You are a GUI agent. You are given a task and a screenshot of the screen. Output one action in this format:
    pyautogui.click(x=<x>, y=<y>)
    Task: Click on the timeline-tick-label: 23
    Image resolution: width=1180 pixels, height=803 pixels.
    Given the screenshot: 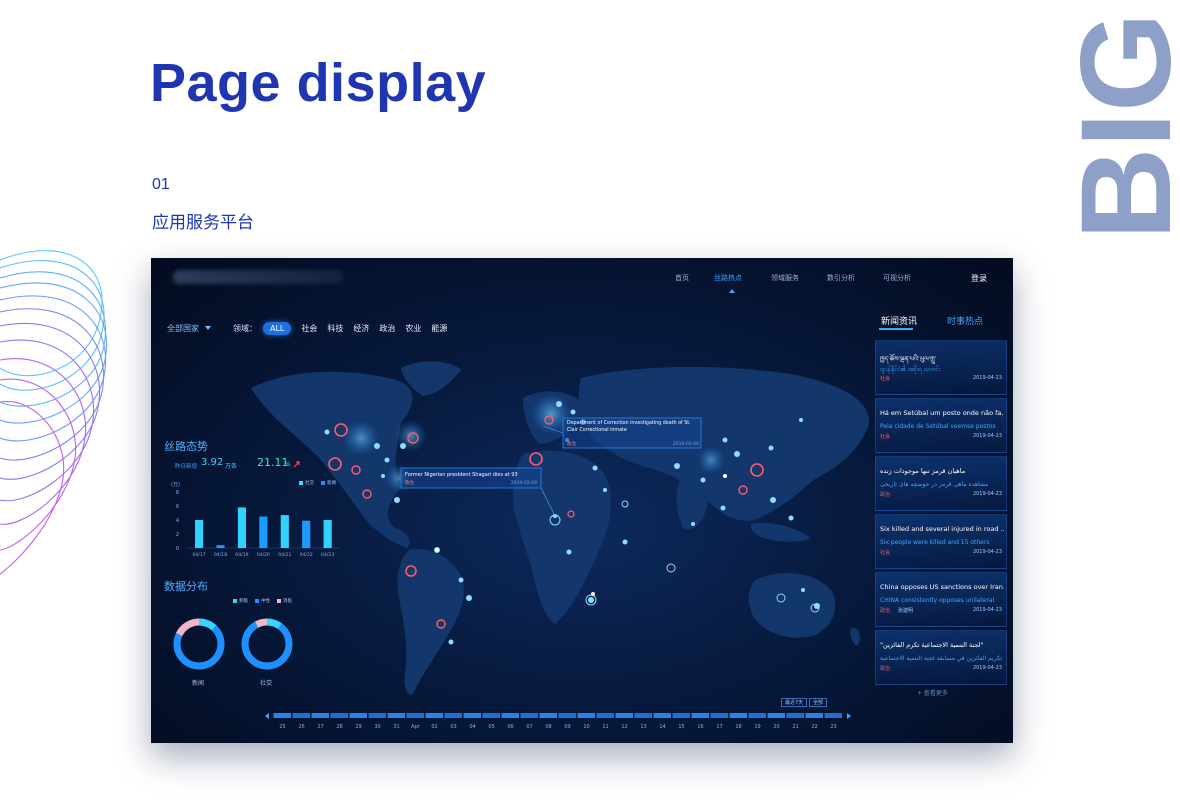 What is the action you would take?
    pyautogui.click(x=833, y=727)
    